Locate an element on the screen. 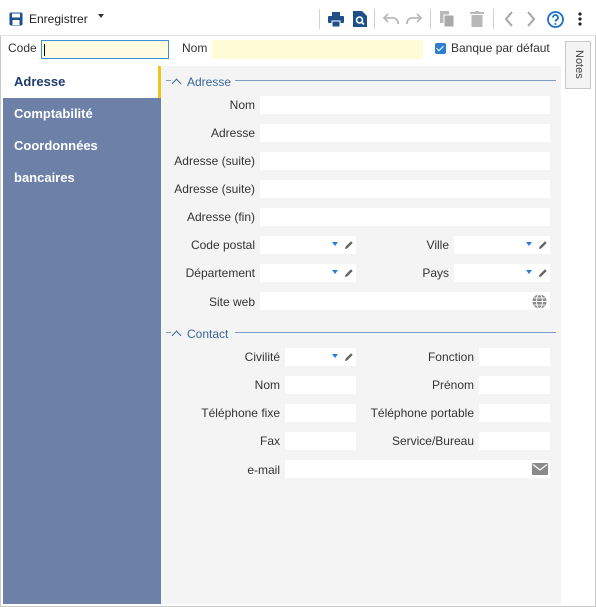 This screenshot has width=596, height=607. service-bureau-input is located at coordinates (514, 441).